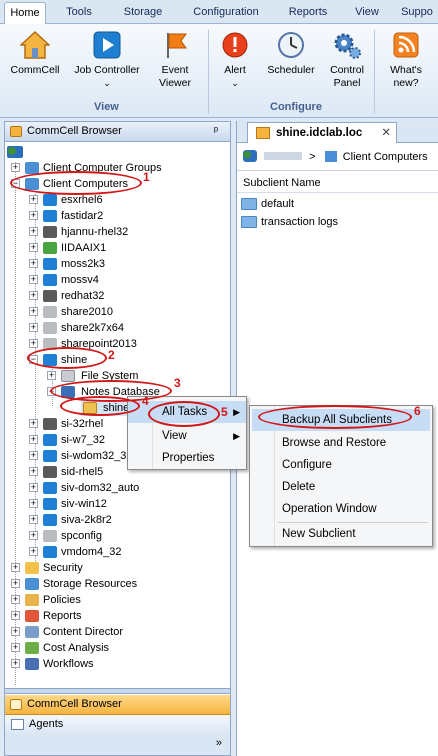  What do you see at coordinates (341, 509) in the screenshot?
I see `menu-item-operation-window: Operation Window` at bounding box center [341, 509].